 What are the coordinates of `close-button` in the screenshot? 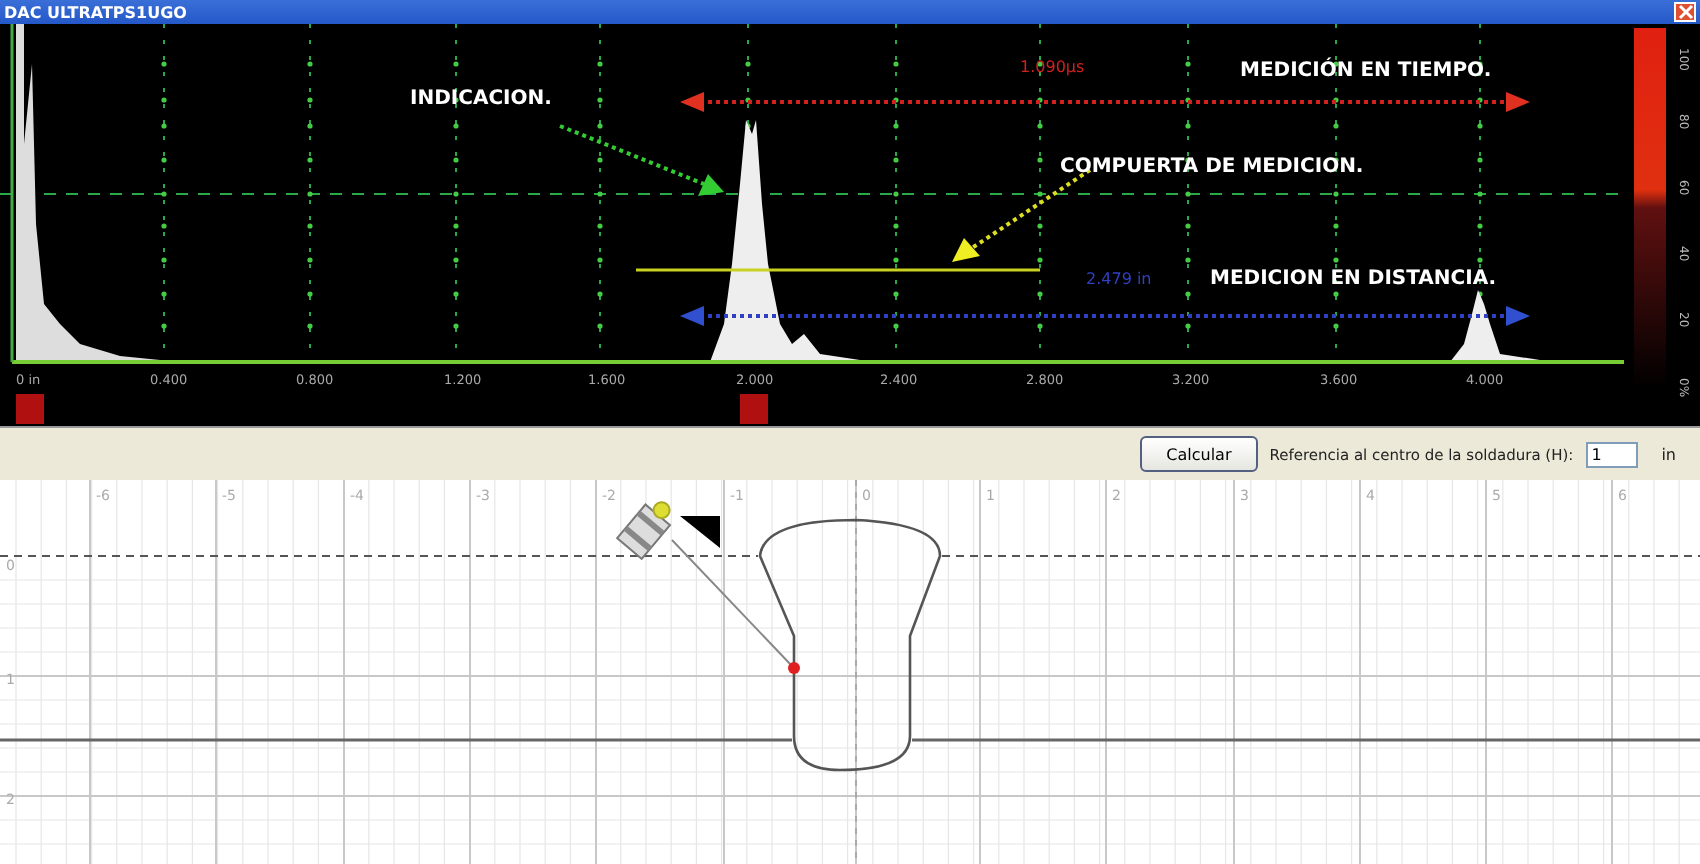 It's located at (1685, 12).